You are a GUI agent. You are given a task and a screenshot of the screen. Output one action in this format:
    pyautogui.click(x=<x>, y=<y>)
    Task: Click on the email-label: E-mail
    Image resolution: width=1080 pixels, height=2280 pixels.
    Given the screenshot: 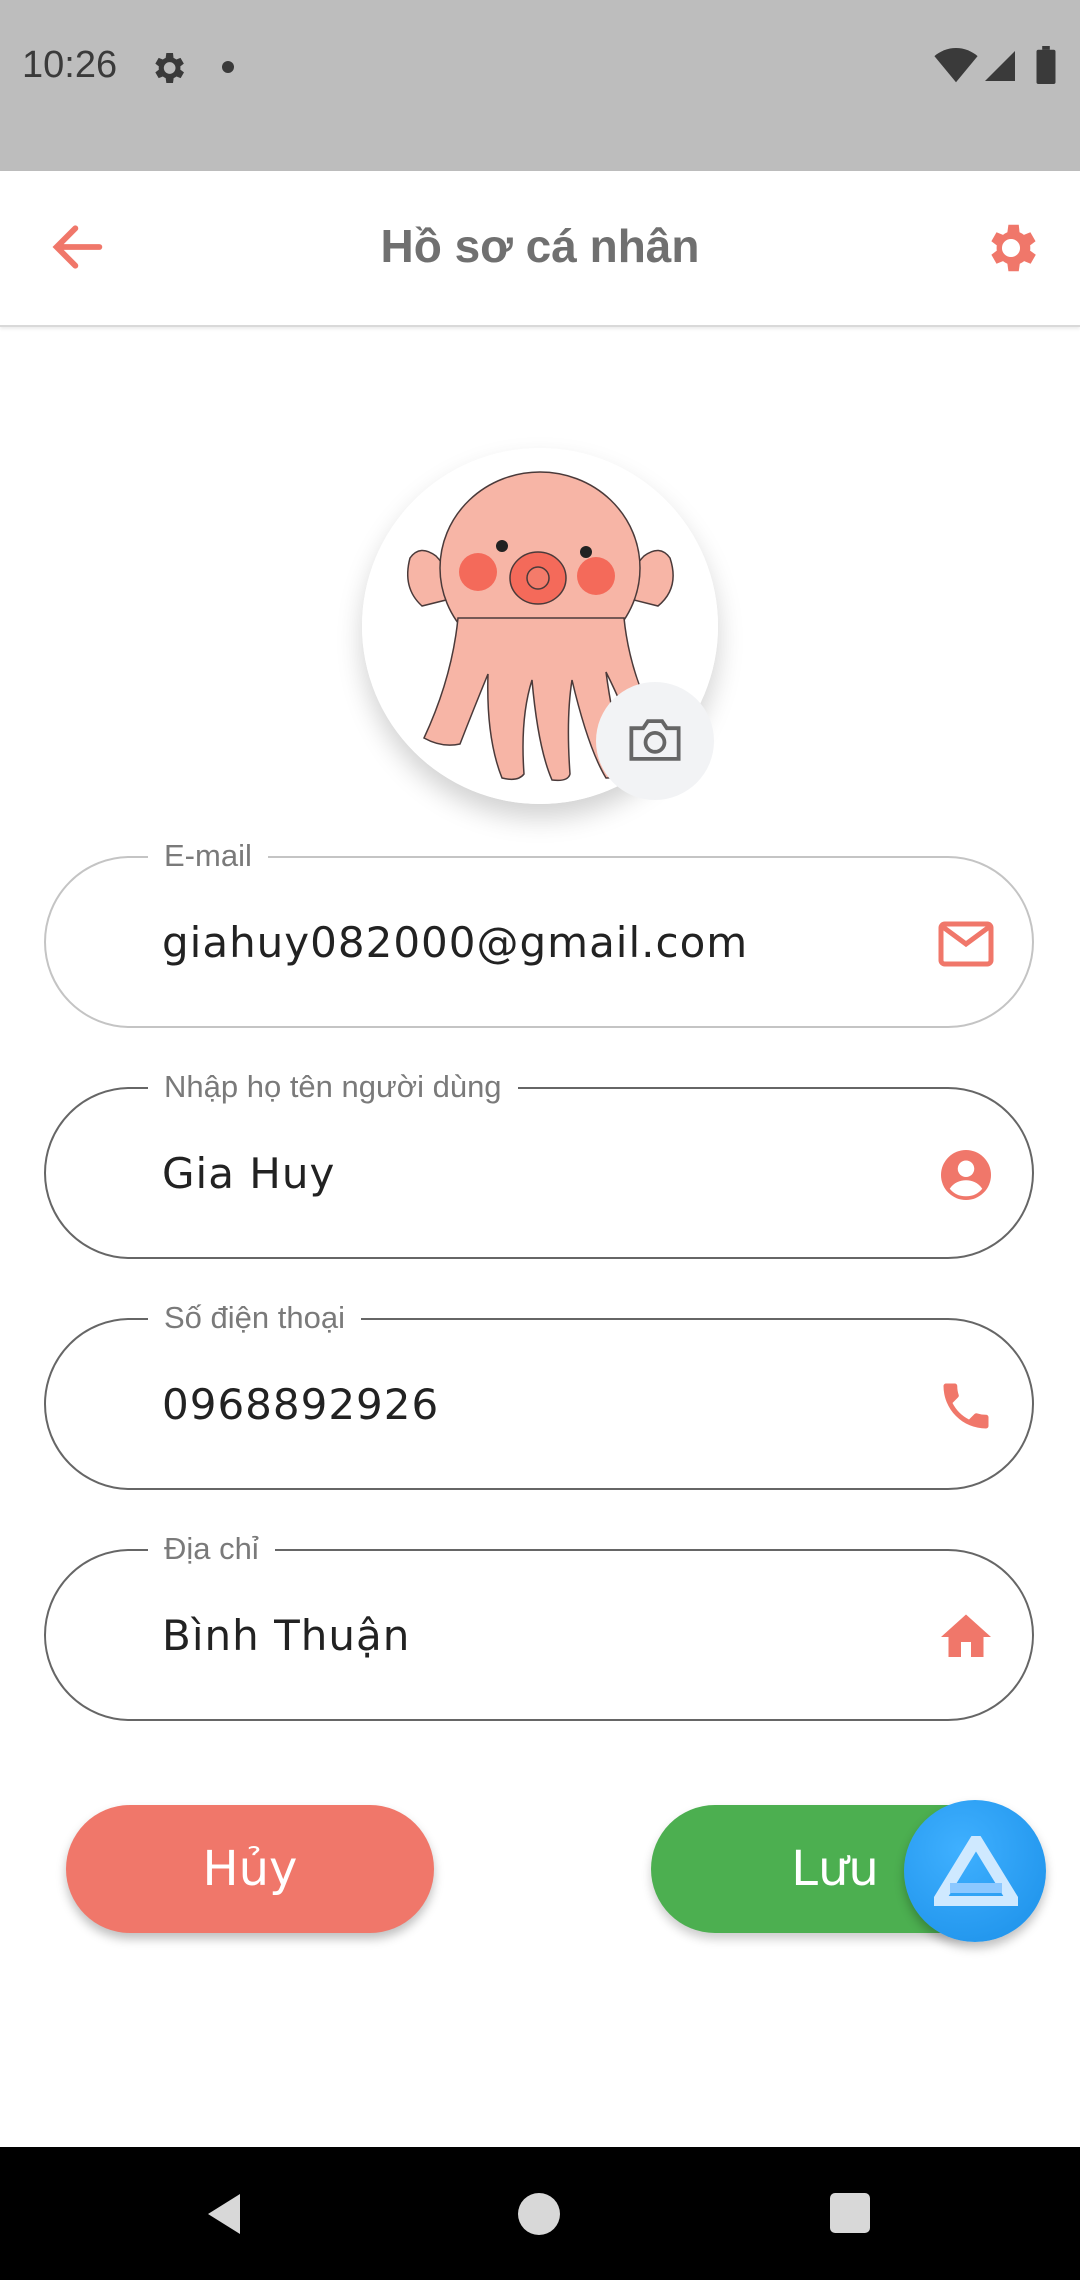 What is the action you would take?
    pyautogui.click(x=208, y=856)
    